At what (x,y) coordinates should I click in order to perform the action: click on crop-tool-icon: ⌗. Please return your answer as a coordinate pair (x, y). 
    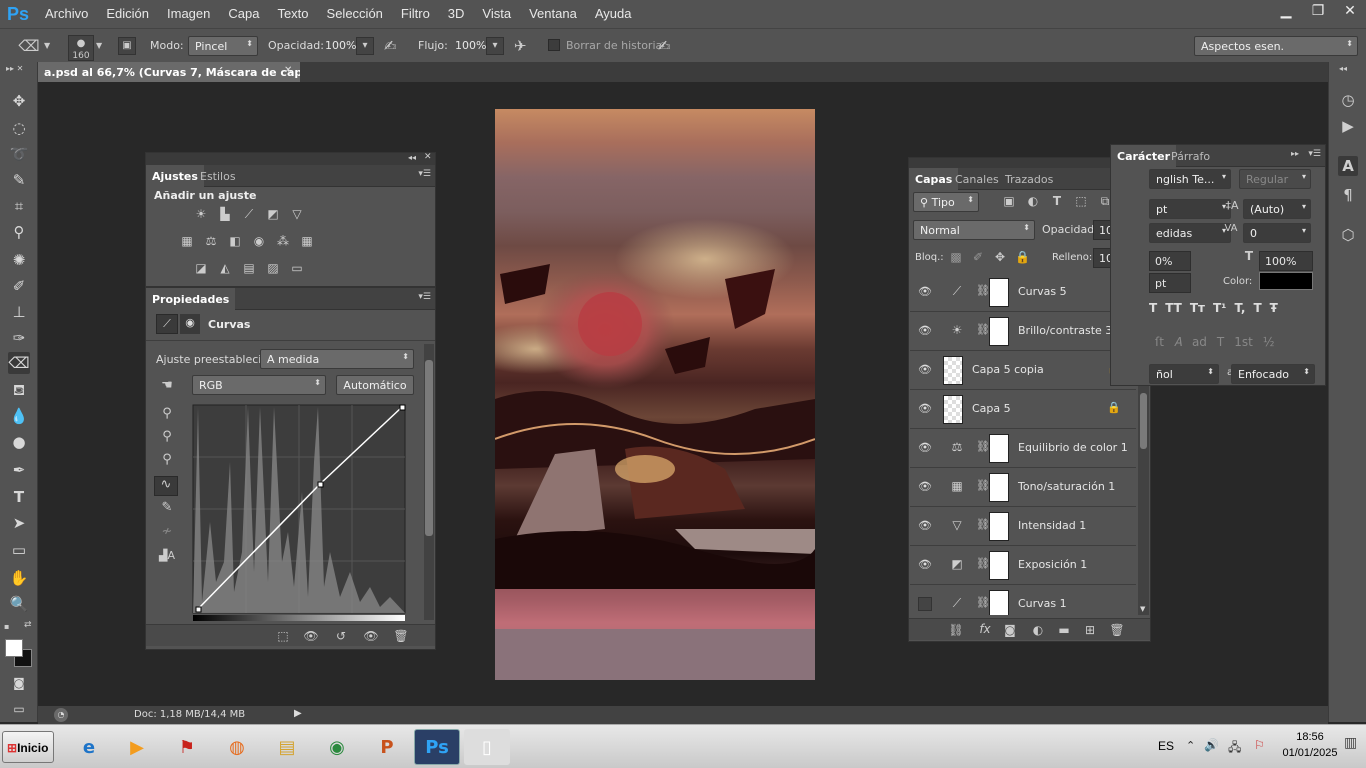
    Looking at the image, I should click on (19, 206).